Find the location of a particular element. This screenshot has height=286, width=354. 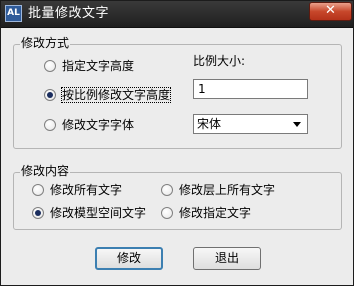

radio-layer-text: 修改层上所有文字 is located at coordinates (218, 190).